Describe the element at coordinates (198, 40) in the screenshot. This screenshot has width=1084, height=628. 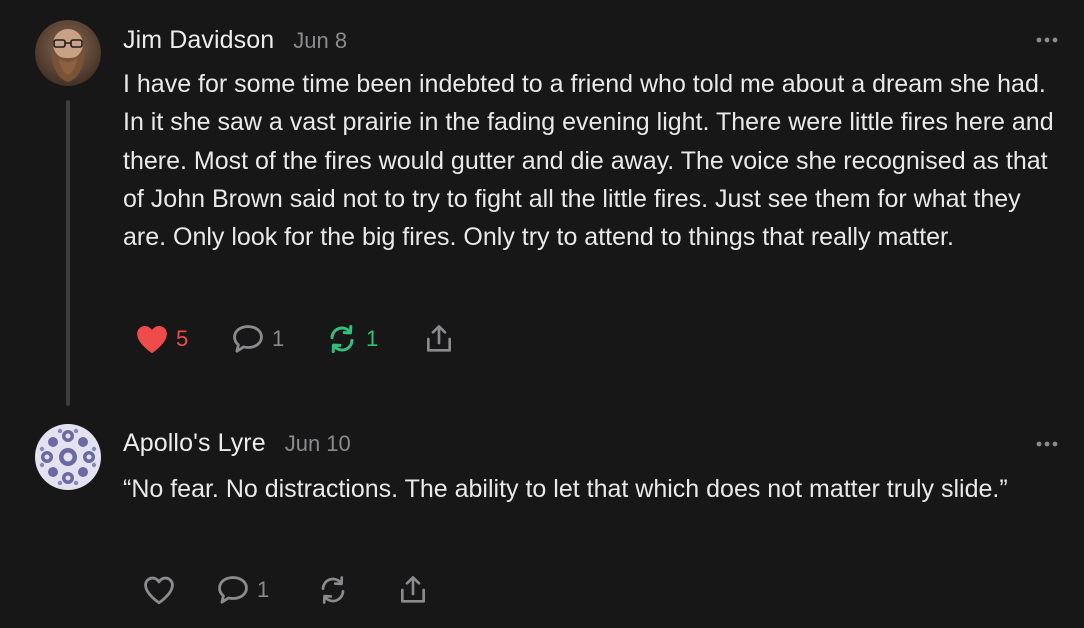
I see `author-name: Jim Davidson` at that location.